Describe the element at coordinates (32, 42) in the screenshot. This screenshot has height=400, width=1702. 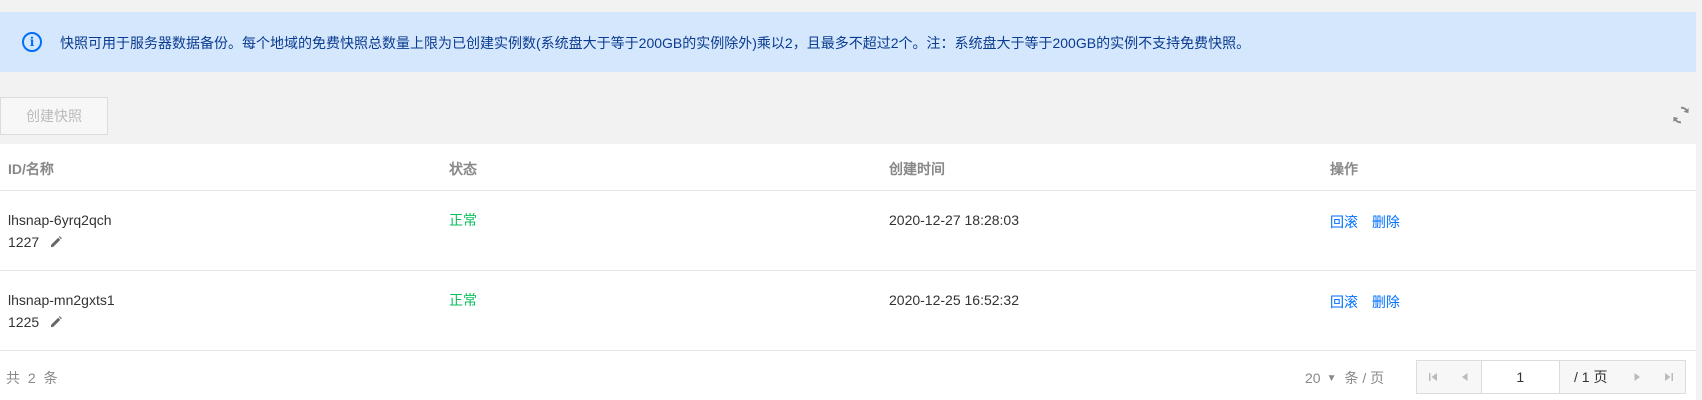
I see `info-icon: i` at that location.